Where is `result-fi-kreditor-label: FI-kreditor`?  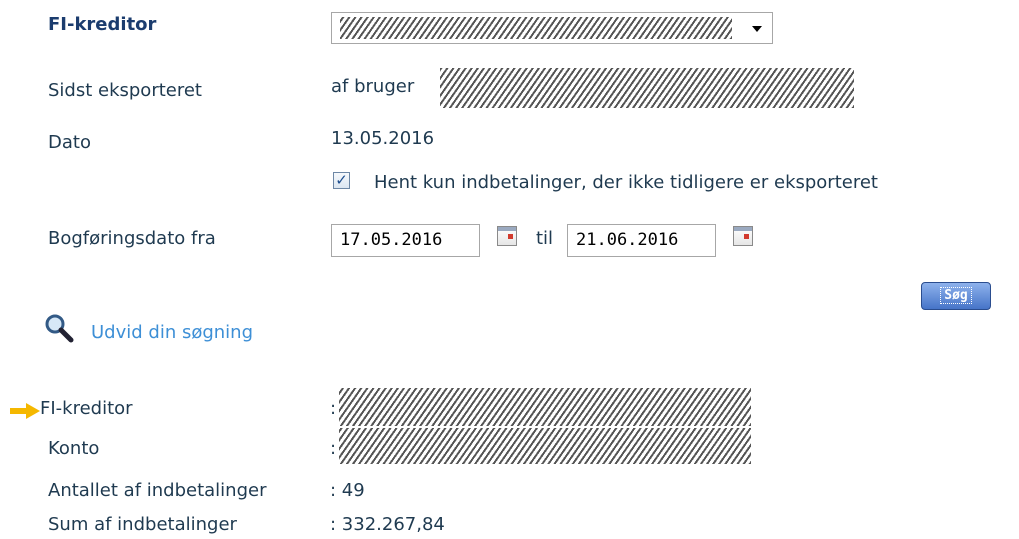
result-fi-kreditor-label: FI-kreditor is located at coordinates (86, 408).